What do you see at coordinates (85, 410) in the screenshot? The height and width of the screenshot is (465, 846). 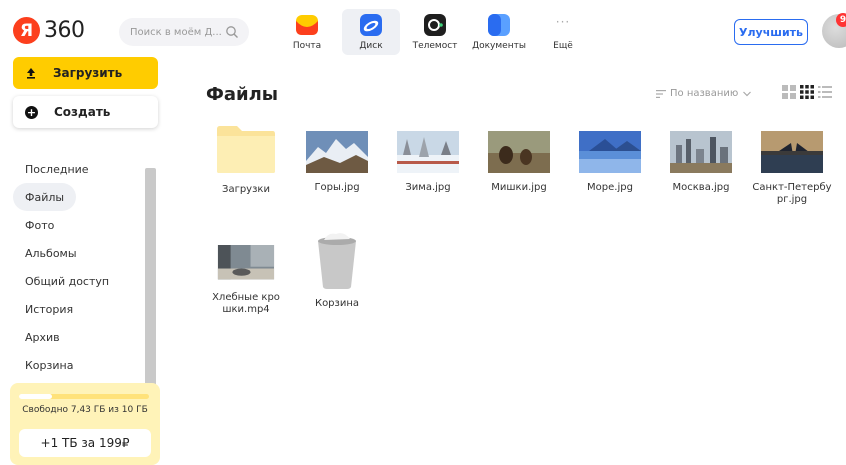 I see `storage-text: Свободно 7,43 ГБ из 10 ГБ` at bounding box center [85, 410].